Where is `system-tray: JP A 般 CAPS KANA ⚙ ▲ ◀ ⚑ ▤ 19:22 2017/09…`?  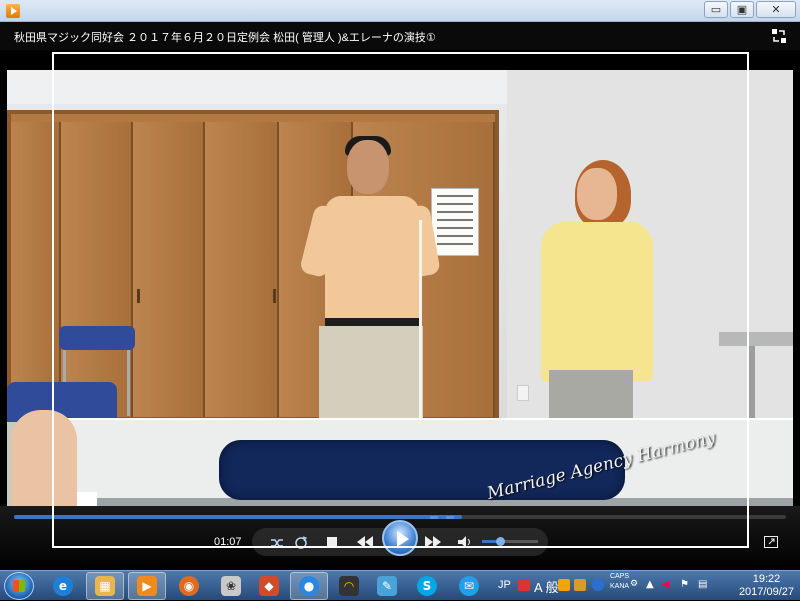 system-tray: JP A 般 CAPS KANA ⚙ ▲ ◀ ⚑ ▤ 19:22 2017/09… is located at coordinates (647, 586).